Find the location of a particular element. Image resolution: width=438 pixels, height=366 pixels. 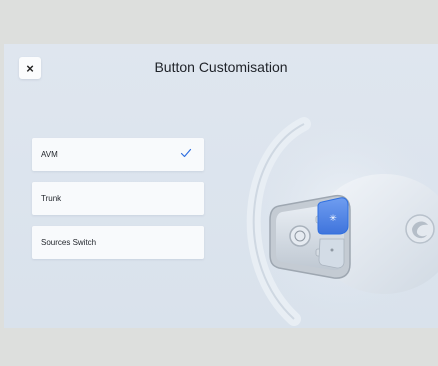

option-label: AVM is located at coordinates (49, 154).